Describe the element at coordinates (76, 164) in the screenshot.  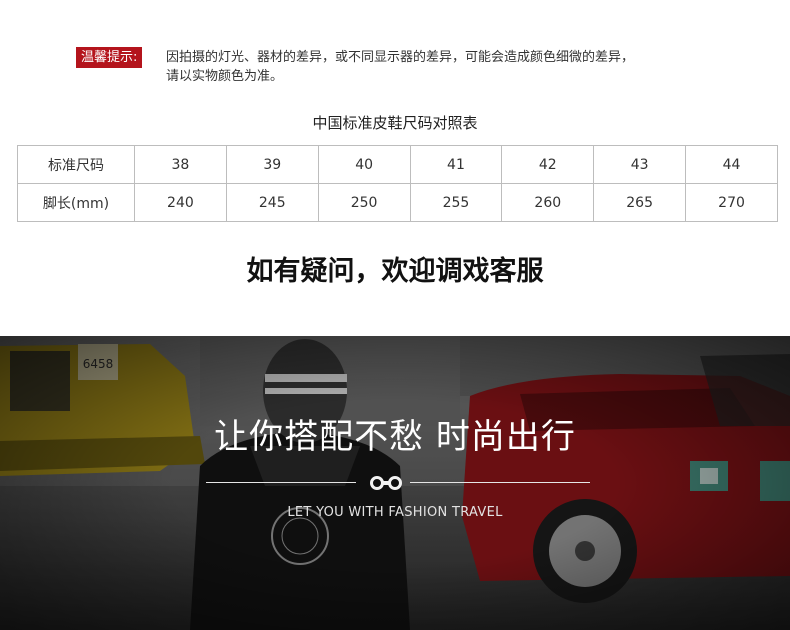
I see `row-header-standard-size: 标准尺码` at that location.